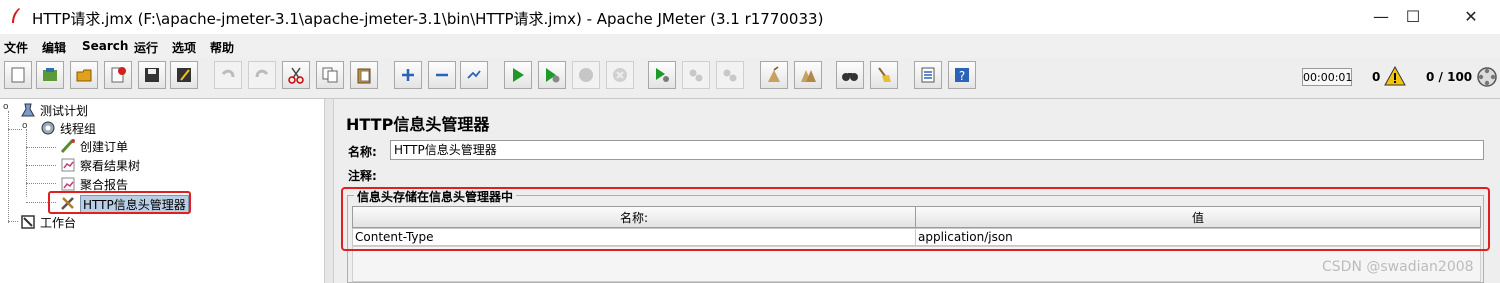 This screenshot has height=283, width=1500. Describe the element at coordinates (362, 152) in the screenshot. I see `name-label: 名称:` at that location.